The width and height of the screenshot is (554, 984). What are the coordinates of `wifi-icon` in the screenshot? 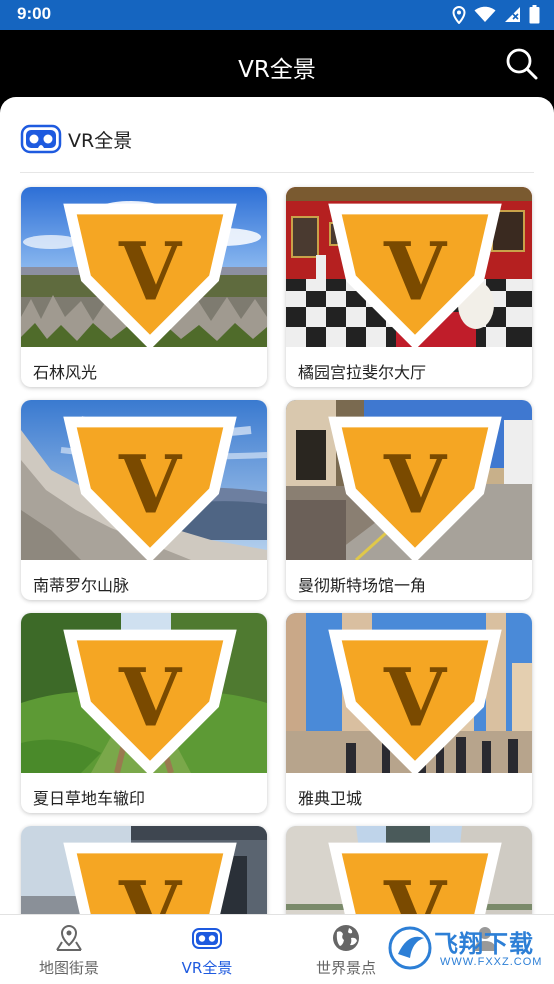 It's located at (485, 14).